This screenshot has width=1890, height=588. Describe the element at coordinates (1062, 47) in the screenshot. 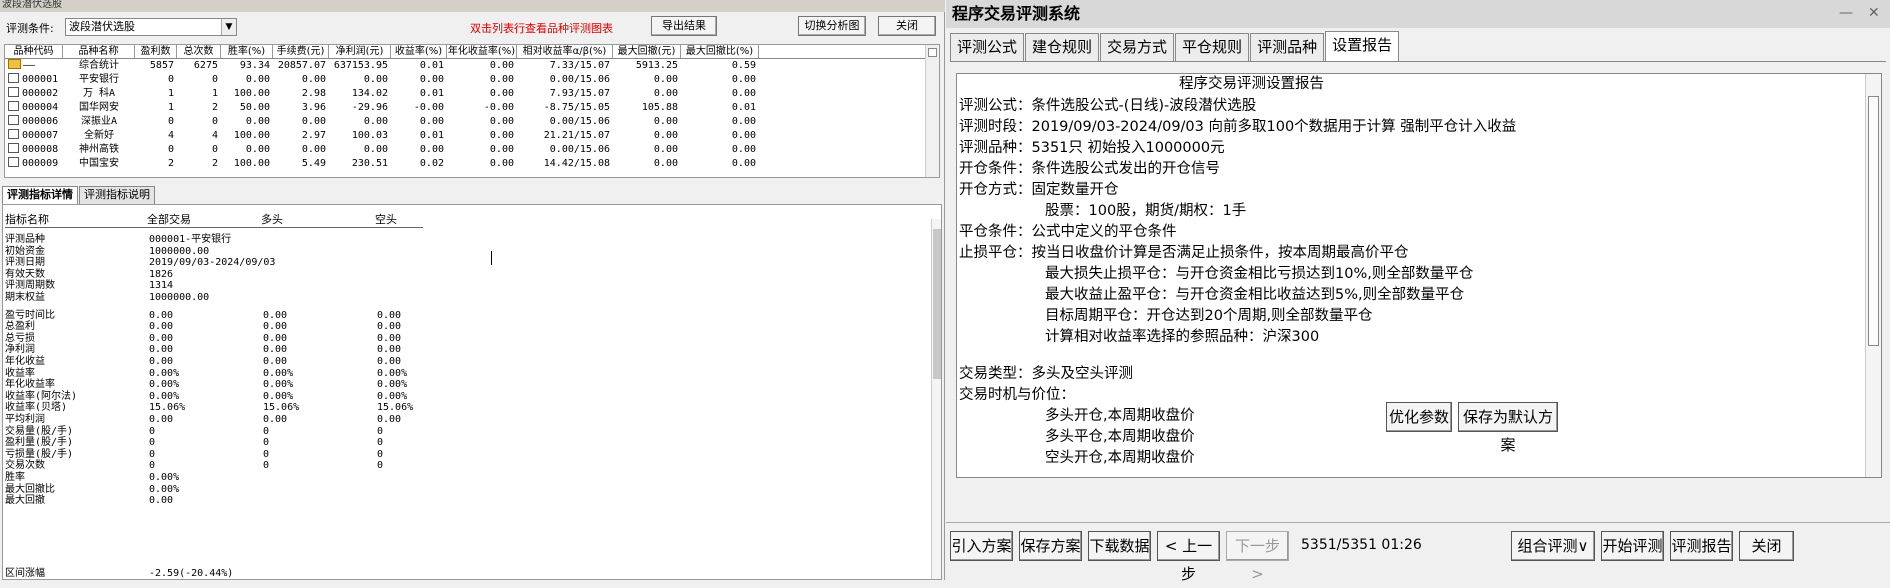

I see `tab-open-rules: 建仓规则` at that location.